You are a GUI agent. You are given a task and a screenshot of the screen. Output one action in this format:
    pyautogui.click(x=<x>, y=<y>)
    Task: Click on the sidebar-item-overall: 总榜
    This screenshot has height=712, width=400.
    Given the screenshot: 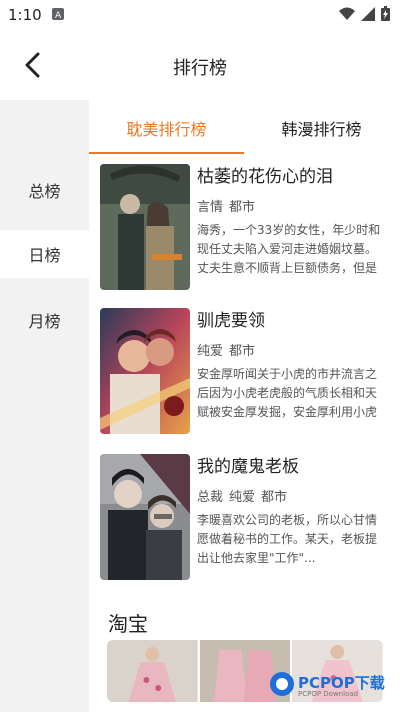 What is the action you would take?
    pyautogui.click(x=44, y=190)
    